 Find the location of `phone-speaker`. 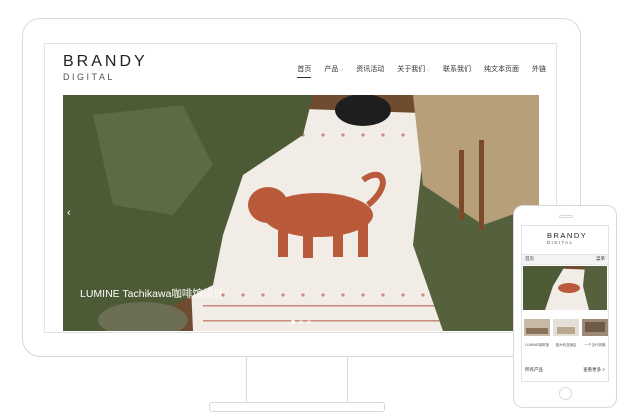

phone-speaker is located at coordinates (566, 216).